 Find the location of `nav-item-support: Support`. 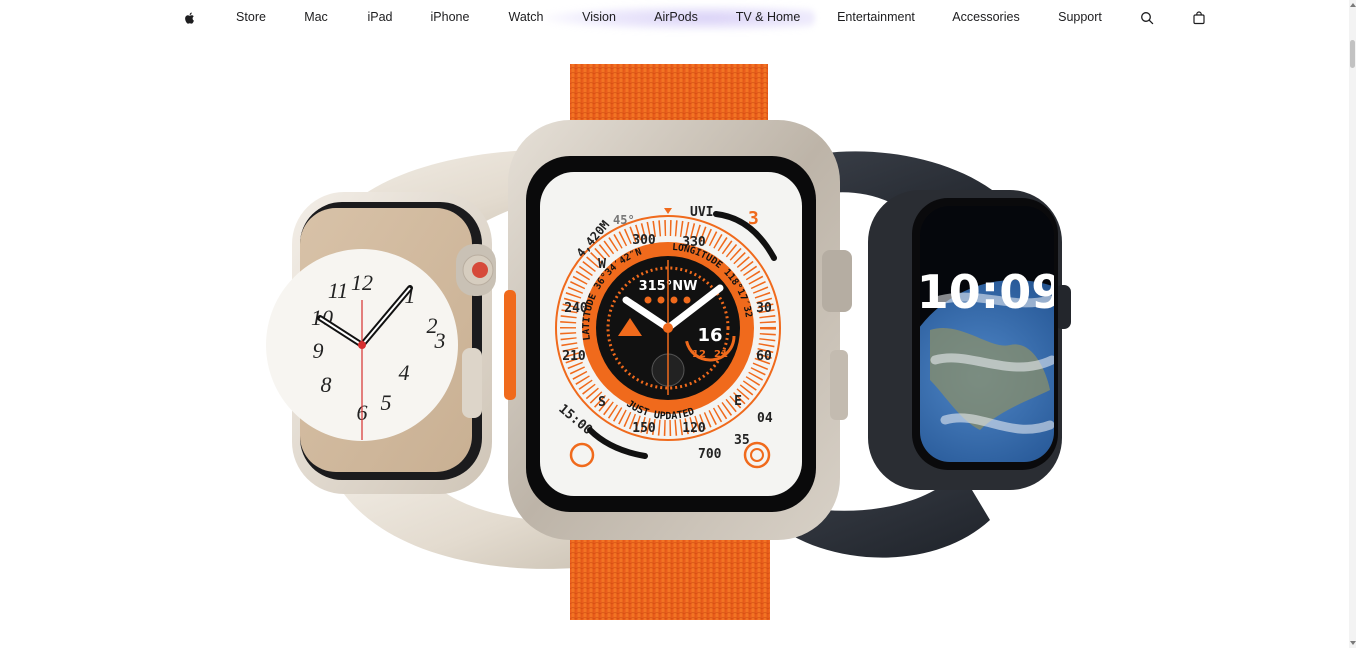

nav-item-support: Support is located at coordinates (1080, 18).